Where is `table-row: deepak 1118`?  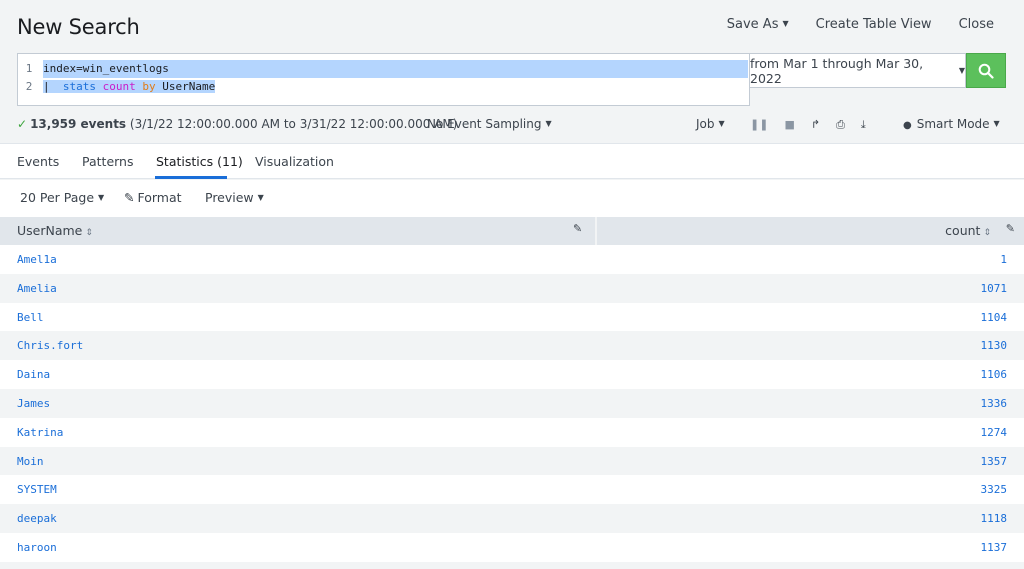
table-row: deepak 1118 is located at coordinates (512, 518).